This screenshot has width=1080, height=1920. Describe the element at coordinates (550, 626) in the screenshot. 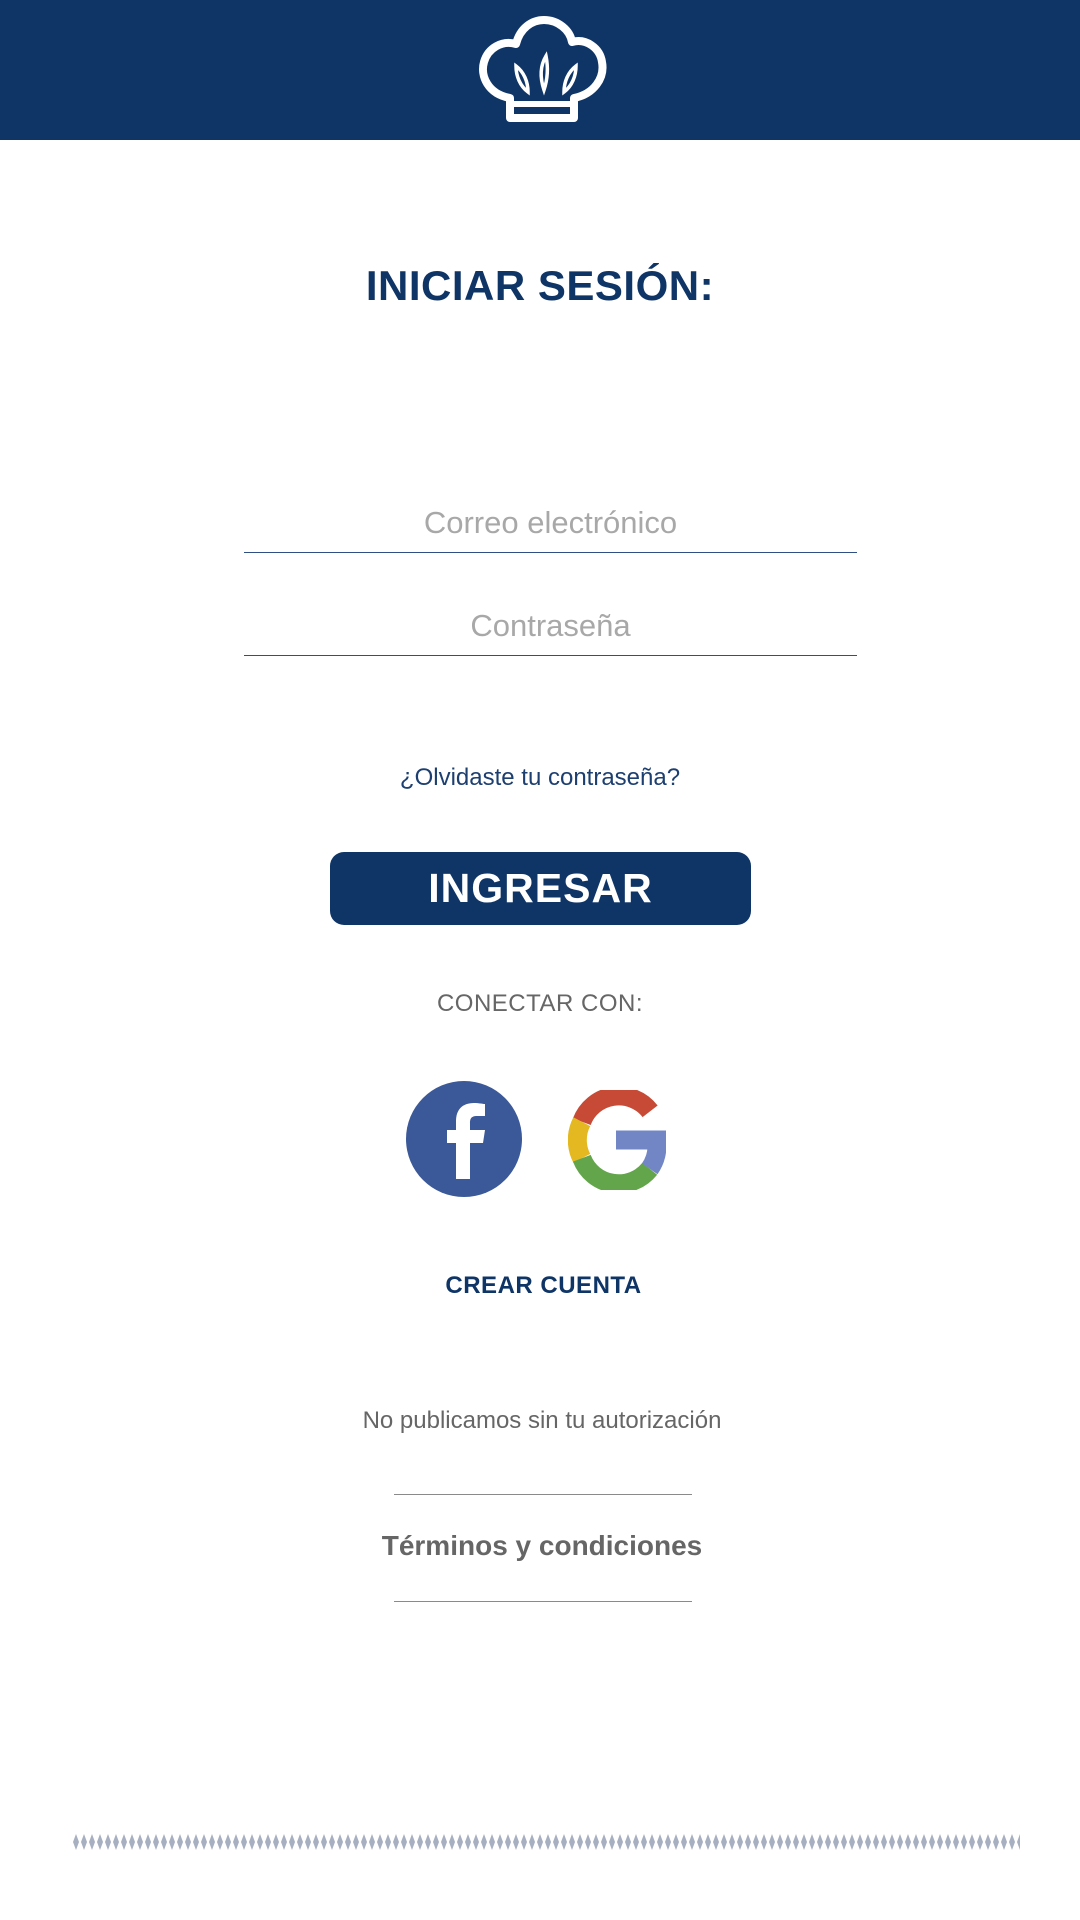

I see `password-field` at that location.